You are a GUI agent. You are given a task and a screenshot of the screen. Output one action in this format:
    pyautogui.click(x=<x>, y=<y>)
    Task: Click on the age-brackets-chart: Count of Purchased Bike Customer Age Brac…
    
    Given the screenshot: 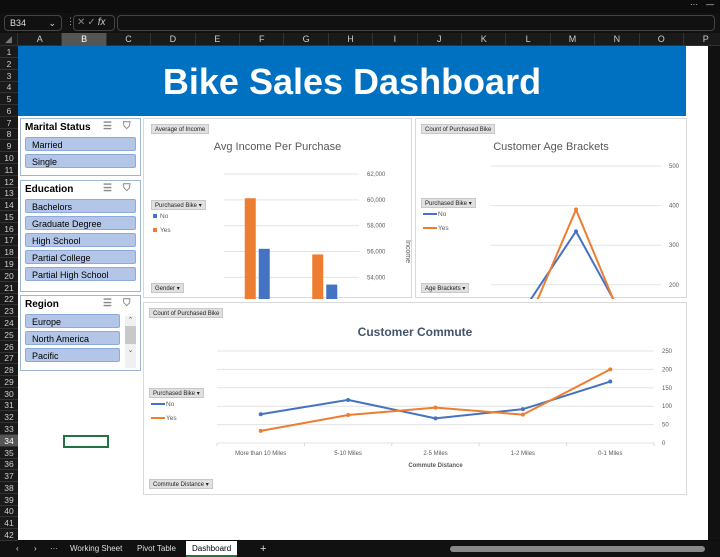 What is the action you would take?
    pyautogui.click(x=551, y=208)
    